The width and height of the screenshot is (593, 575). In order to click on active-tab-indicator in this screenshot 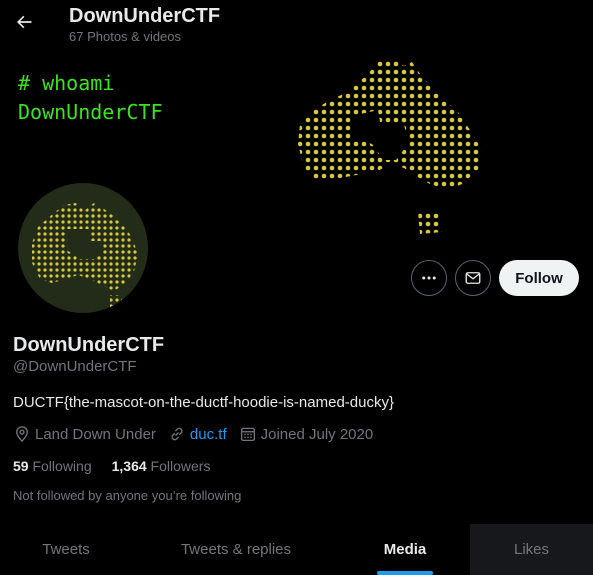, I will do `click(405, 573)`.